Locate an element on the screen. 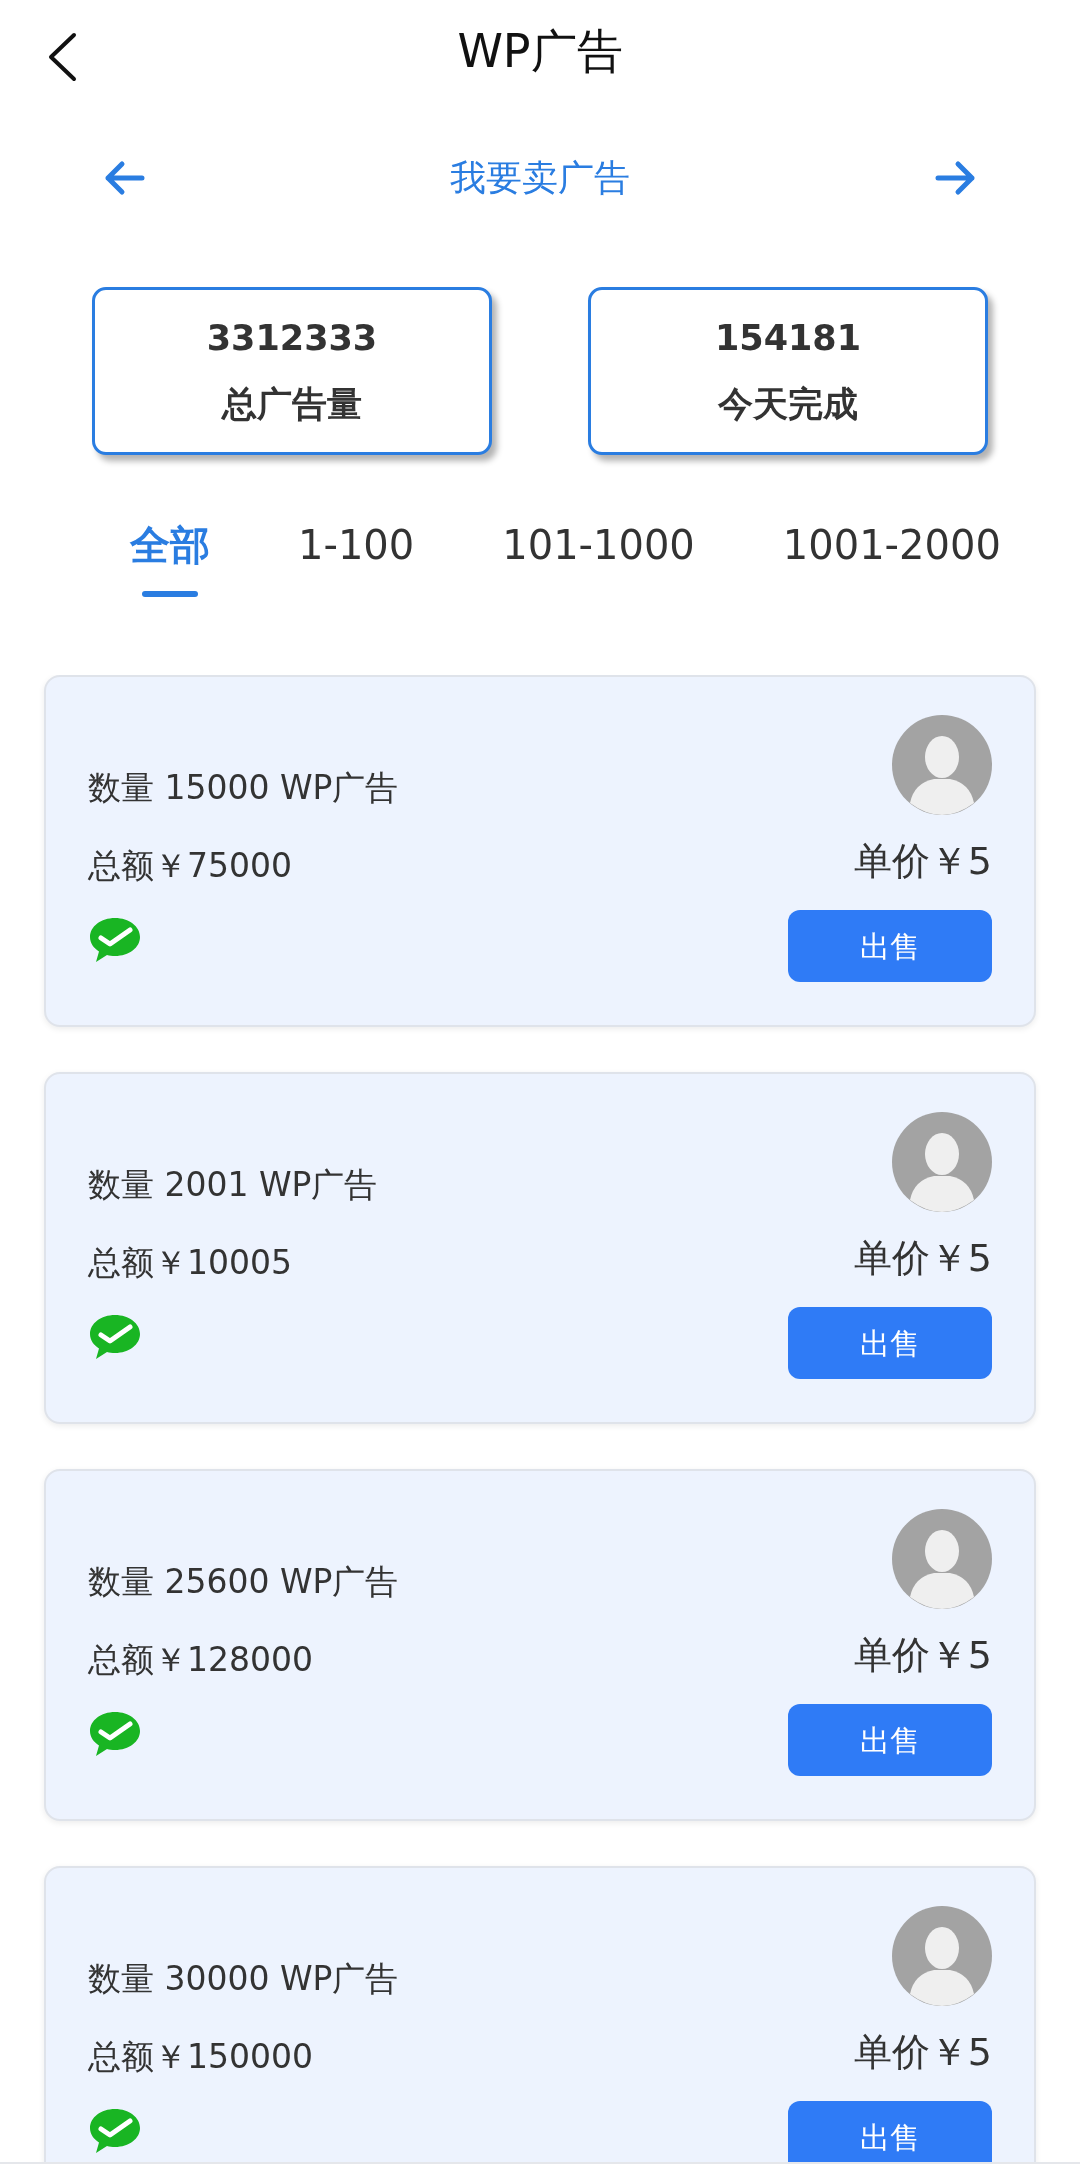 Image resolution: width=1080 pixels, height=2180 pixels. range-tab: 1-100 is located at coordinates (356, 545).